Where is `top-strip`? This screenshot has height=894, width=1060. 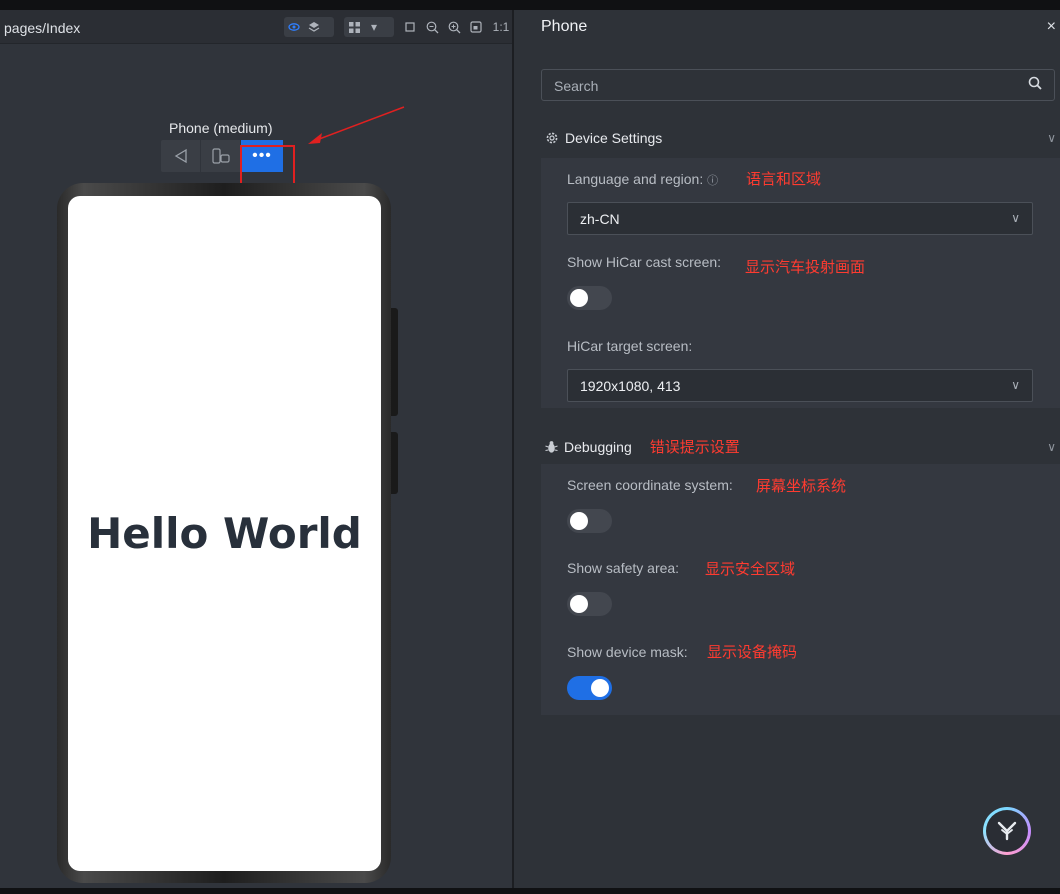
top-strip is located at coordinates (530, 5).